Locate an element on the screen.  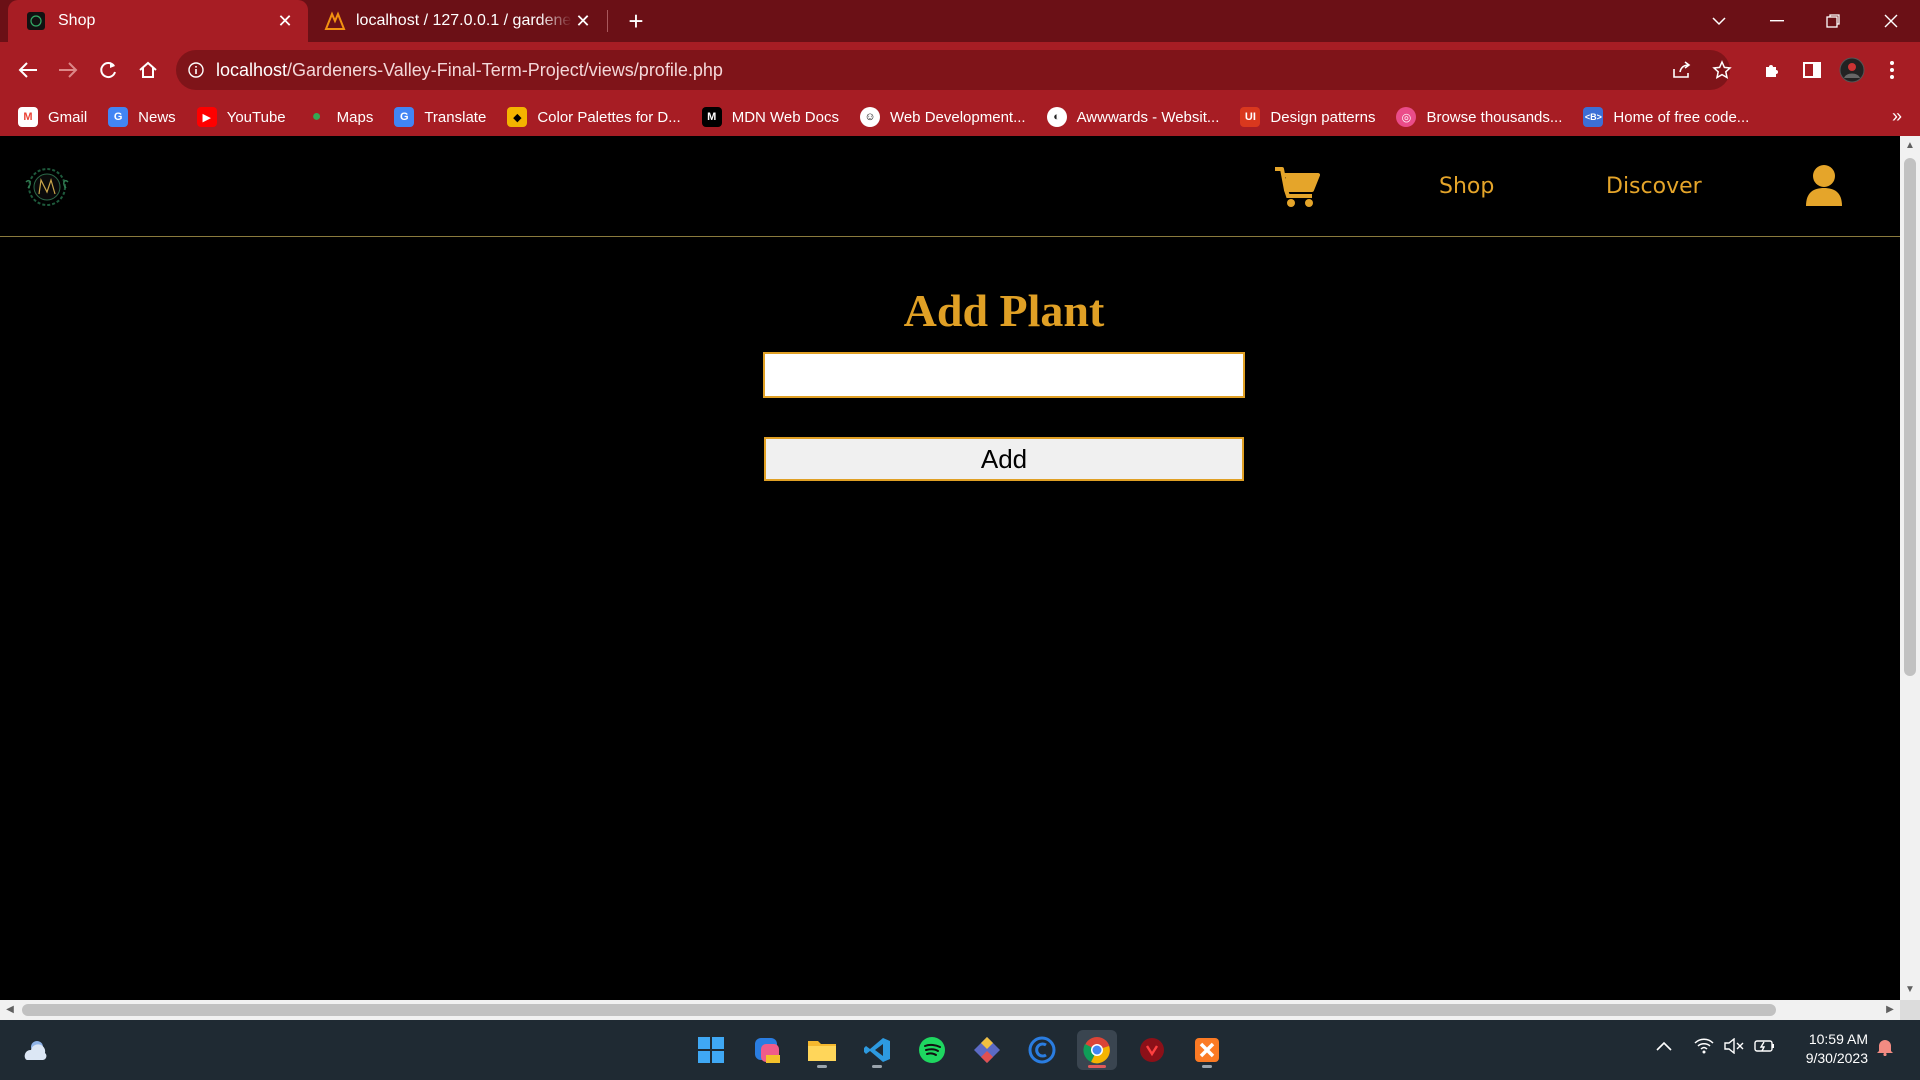
tab-title: localhost / 127.0.0.1 / gardeners is located at coordinates (464, 20).